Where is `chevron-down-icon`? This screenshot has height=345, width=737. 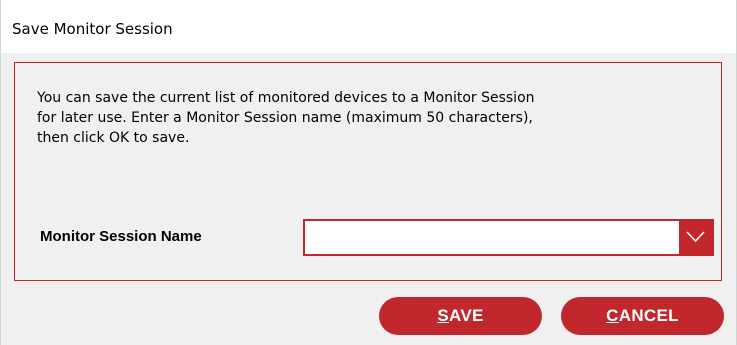
chevron-down-icon is located at coordinates (695, 237).